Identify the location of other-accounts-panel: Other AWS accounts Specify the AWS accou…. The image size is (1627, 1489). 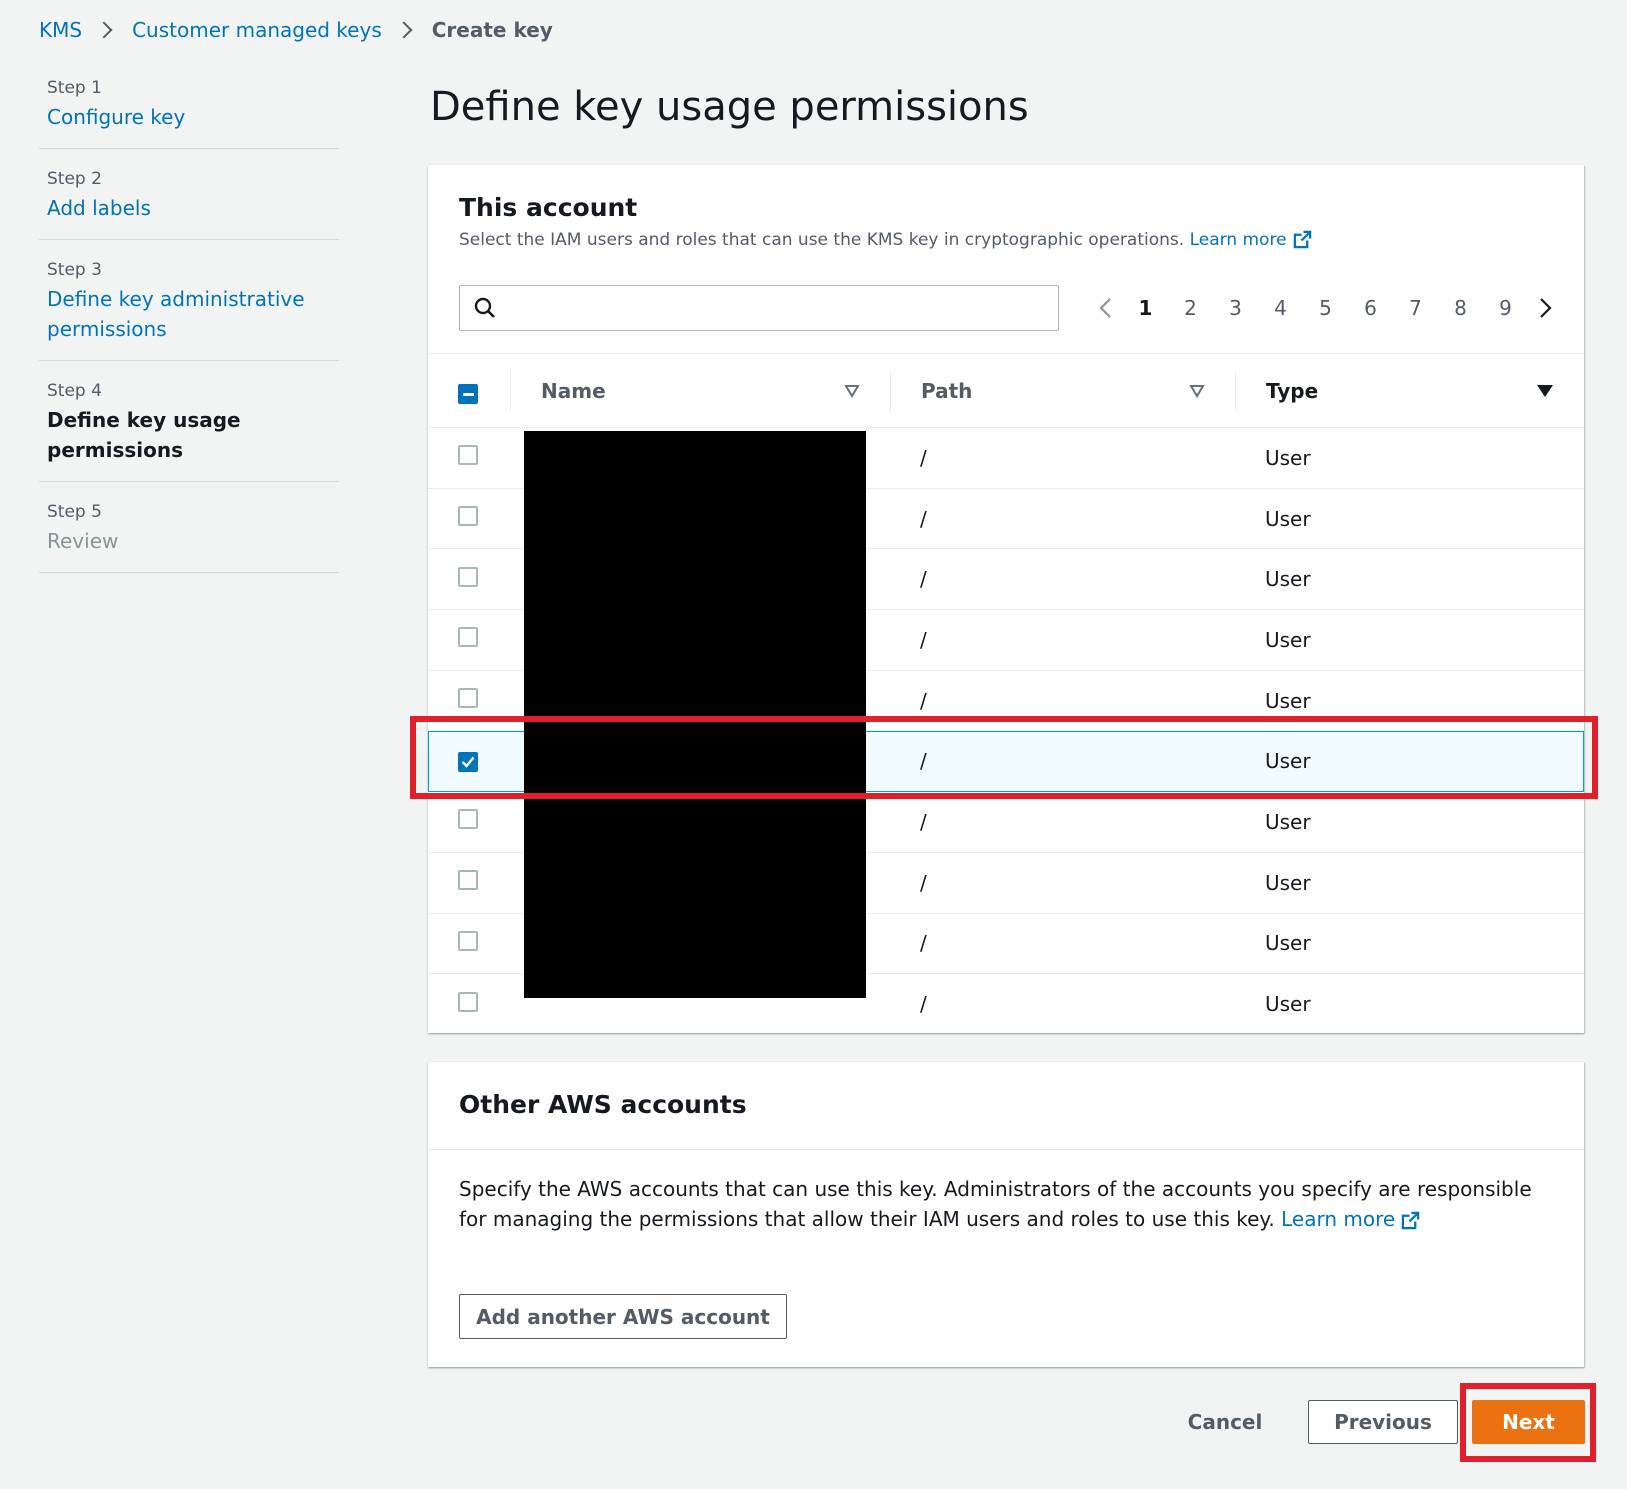
(1006, 1214).